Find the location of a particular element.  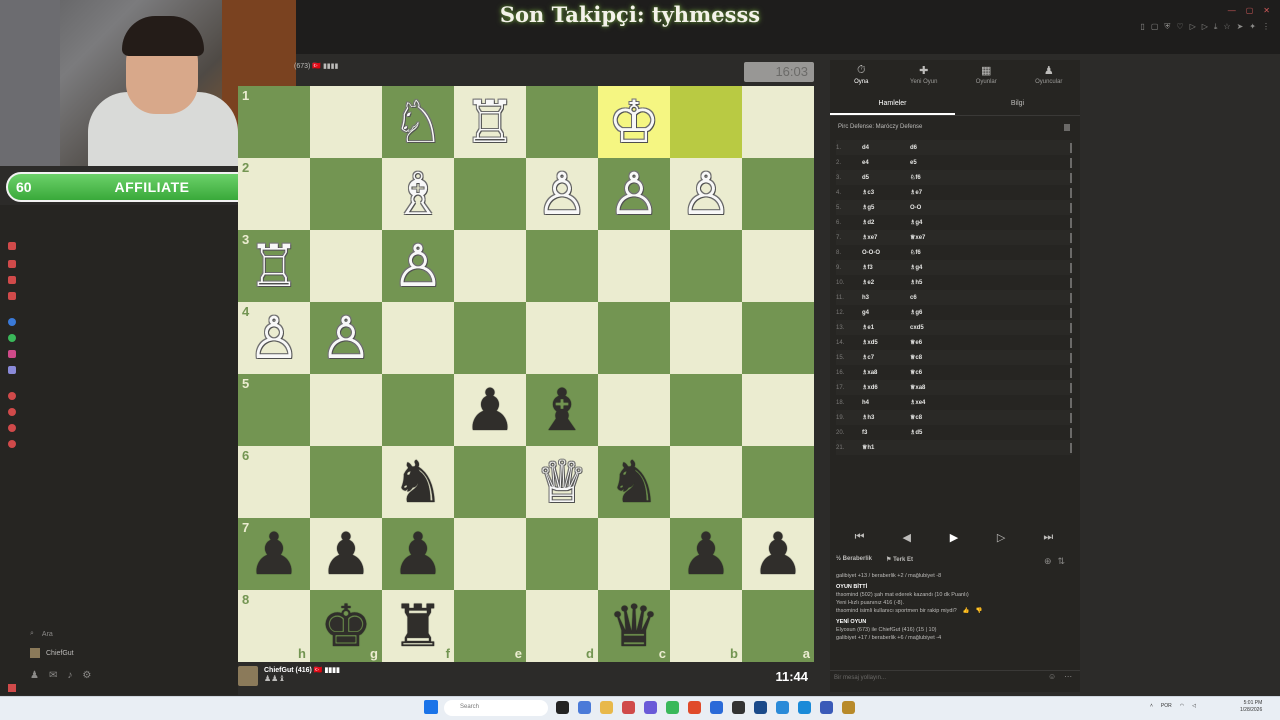

white-move: ♗e2 is located at coordinates (886, 282).